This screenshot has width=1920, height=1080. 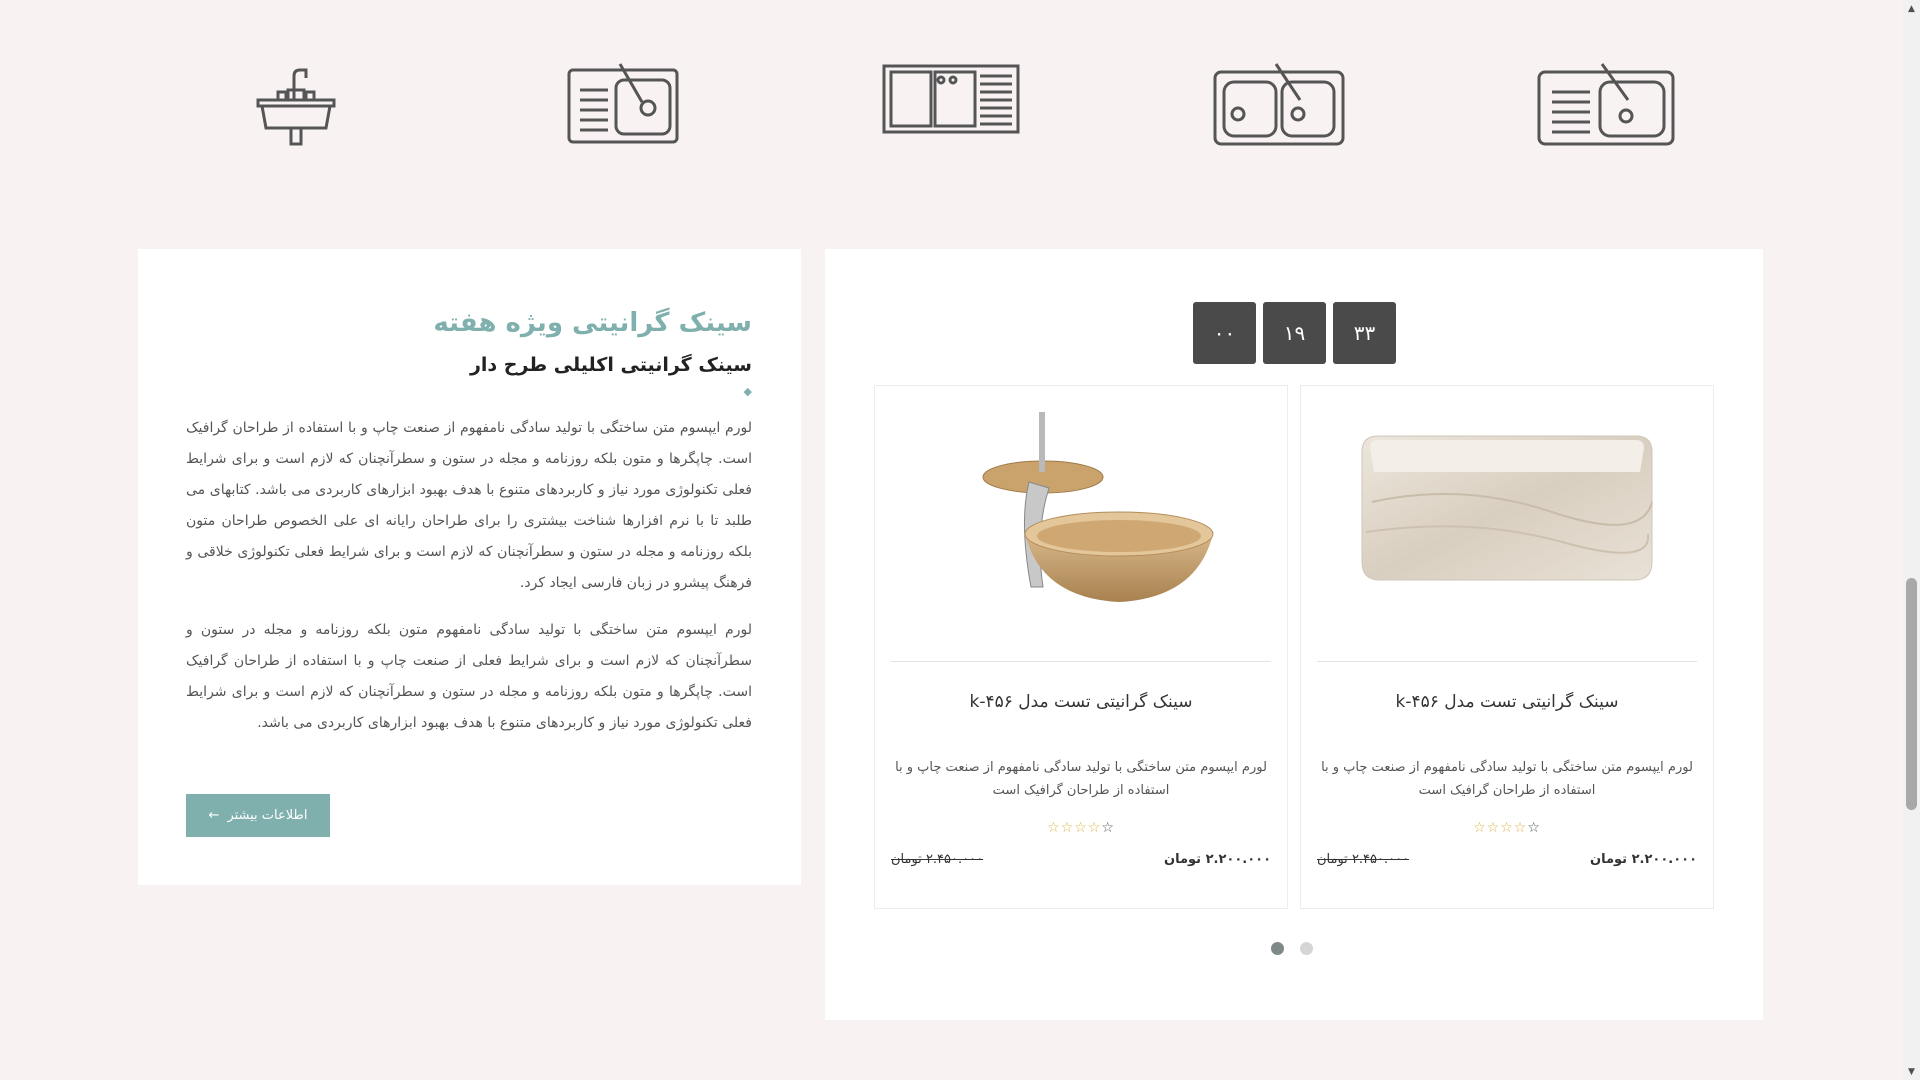 I want to click on weekly-special-title: سینک گرانیتی ویژه هفته, so click(x=592, y=323).